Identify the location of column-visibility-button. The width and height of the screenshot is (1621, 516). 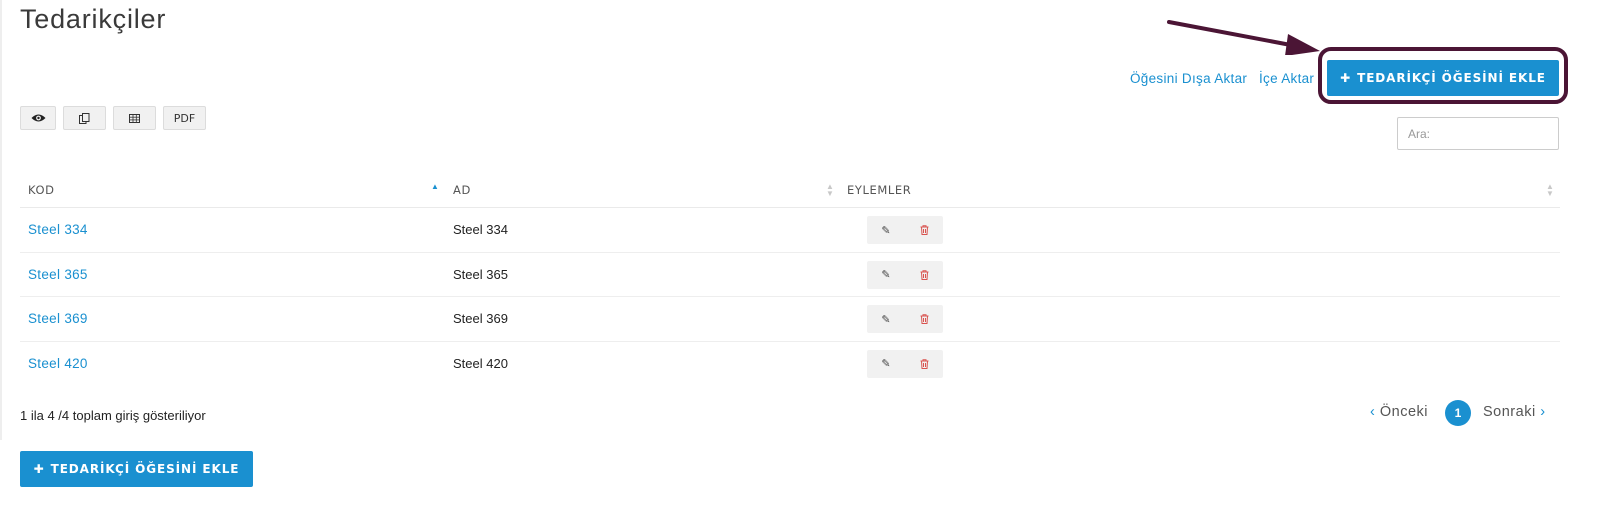
(38, 118).